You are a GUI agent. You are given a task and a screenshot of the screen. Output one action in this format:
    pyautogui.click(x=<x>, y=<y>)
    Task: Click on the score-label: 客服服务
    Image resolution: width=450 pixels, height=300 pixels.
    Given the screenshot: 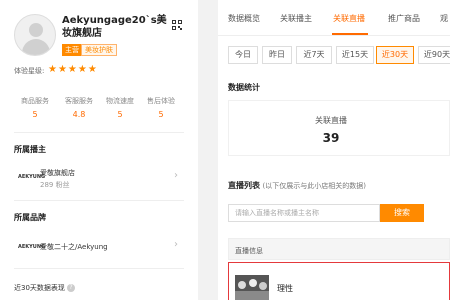 What is the action you would take?
    pyautogui.click(x=79, y=101)
    